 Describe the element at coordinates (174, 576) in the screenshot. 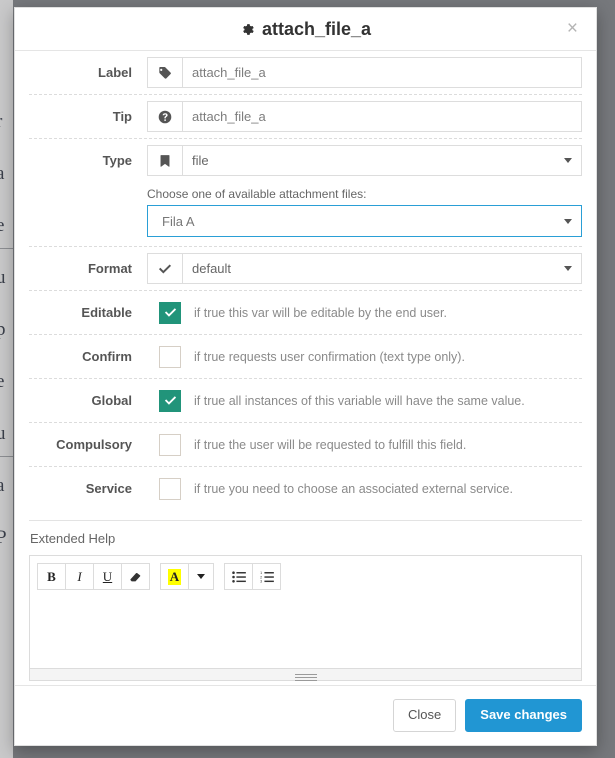

I see `highlight-color-icon: A` at that location.